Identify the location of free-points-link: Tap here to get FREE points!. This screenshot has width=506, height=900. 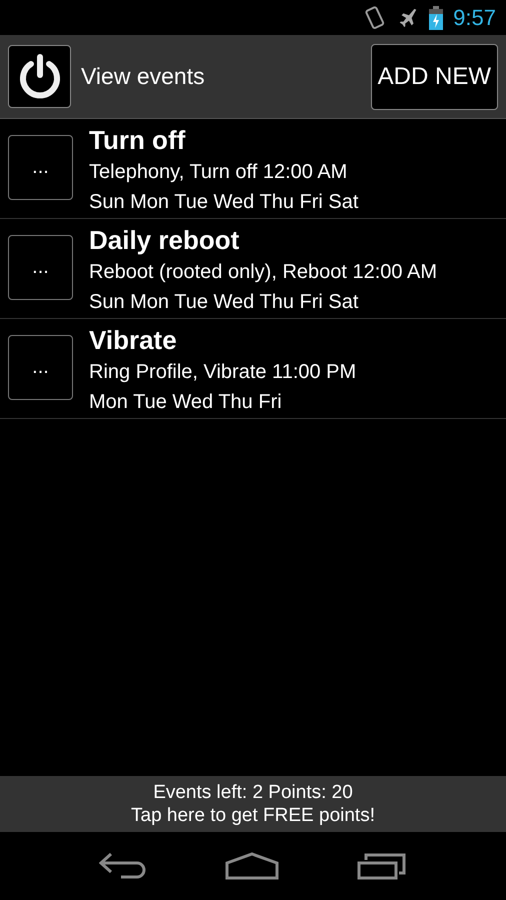
(253, 815).